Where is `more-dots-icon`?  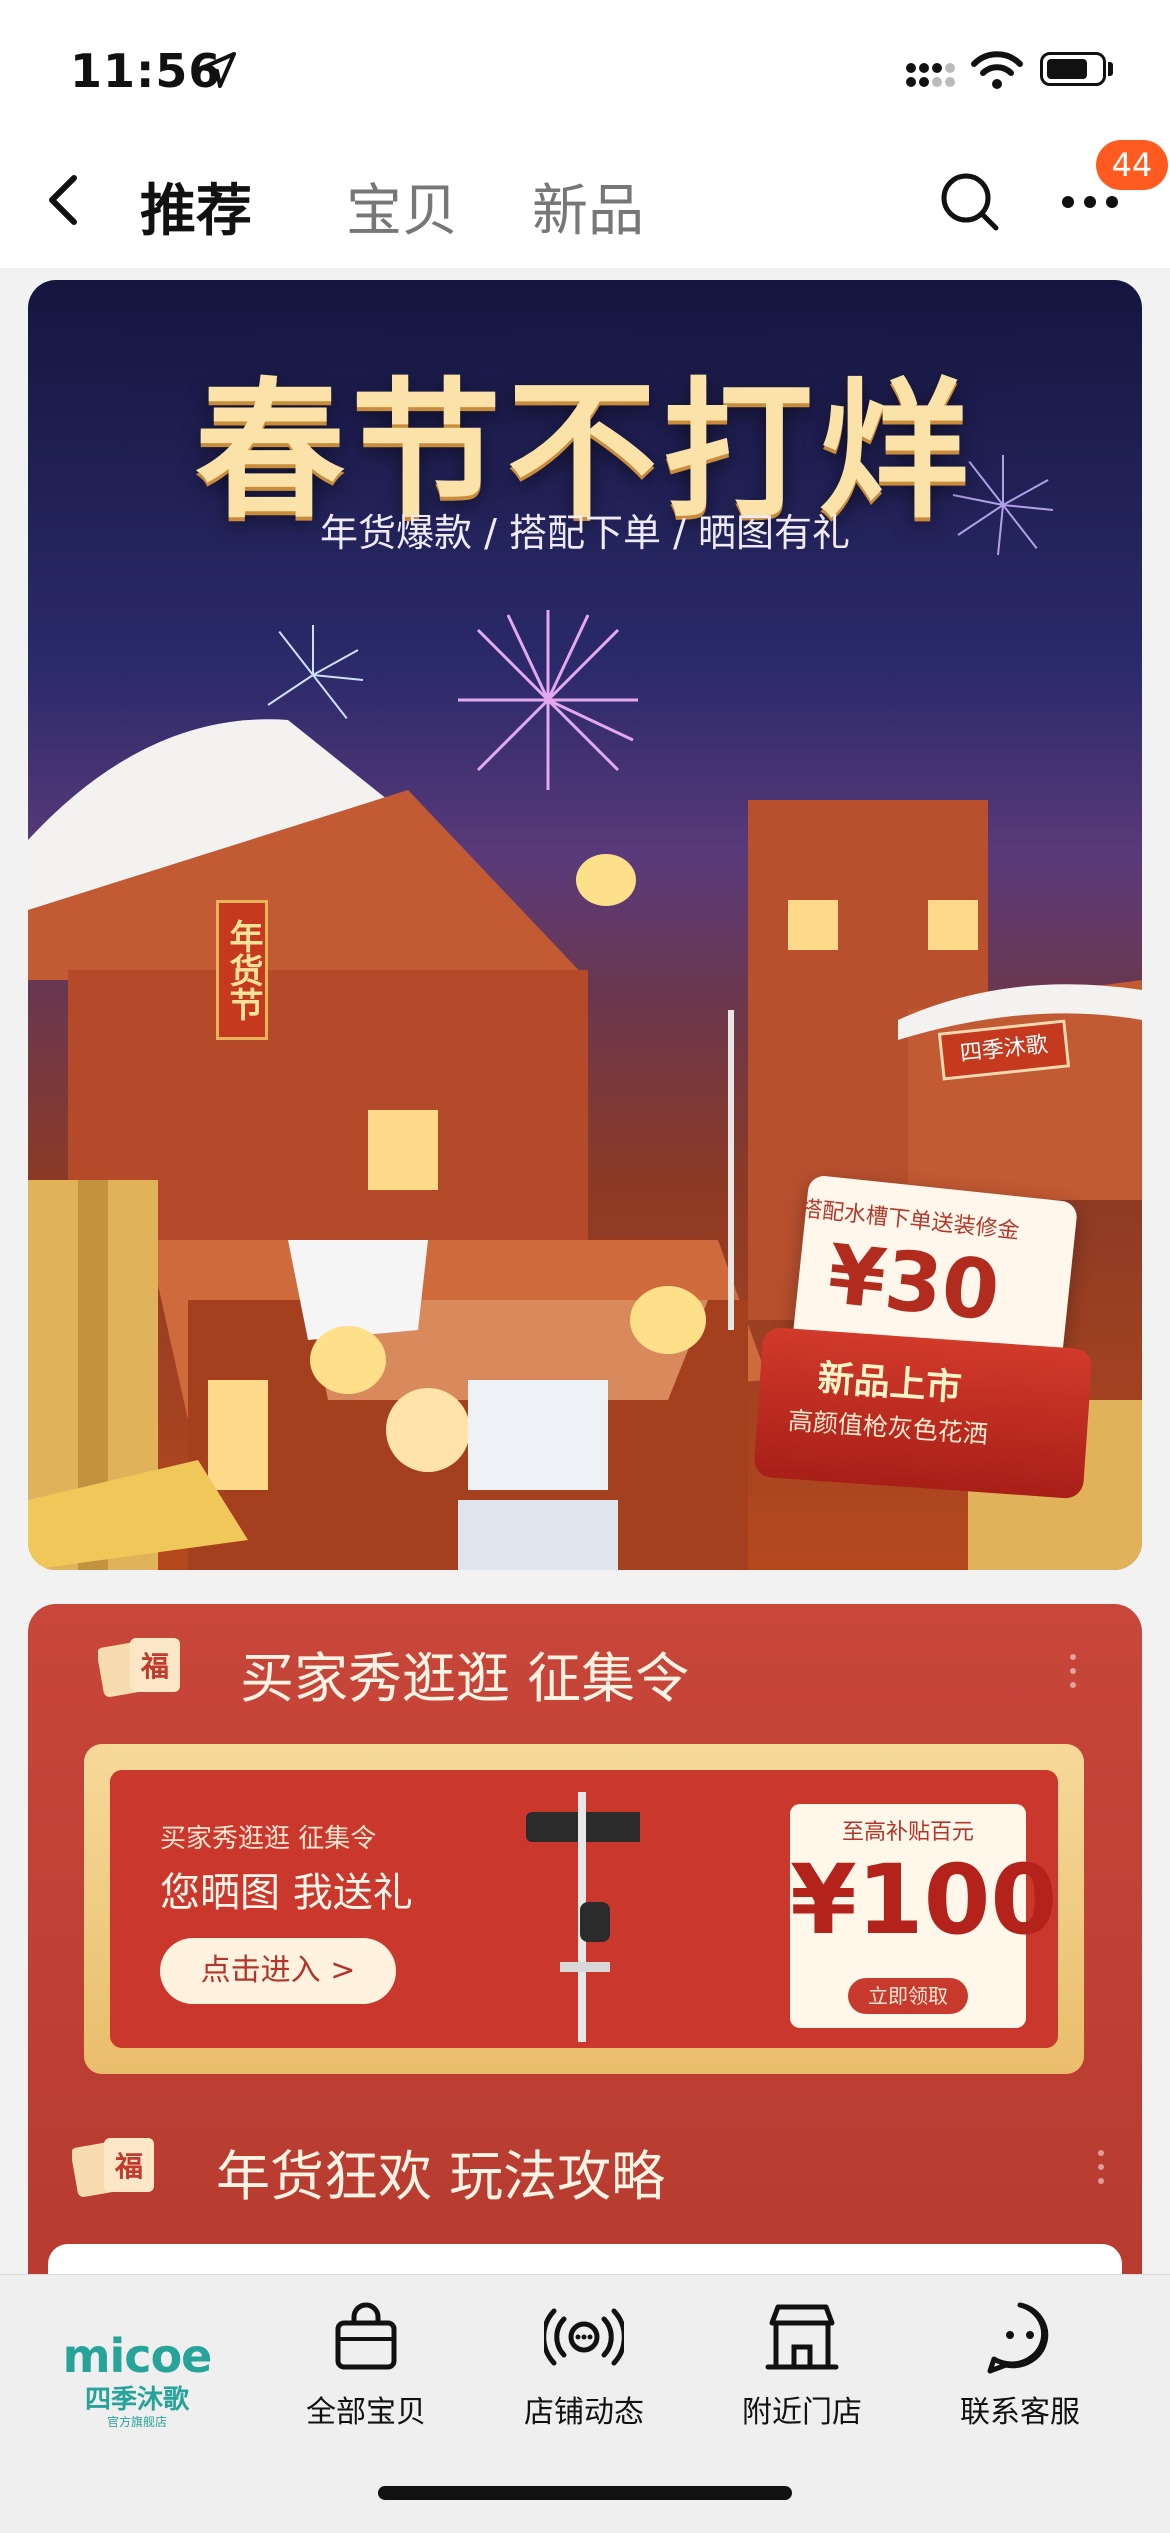 more-dots-icon is located at coordinates (1090, 202).